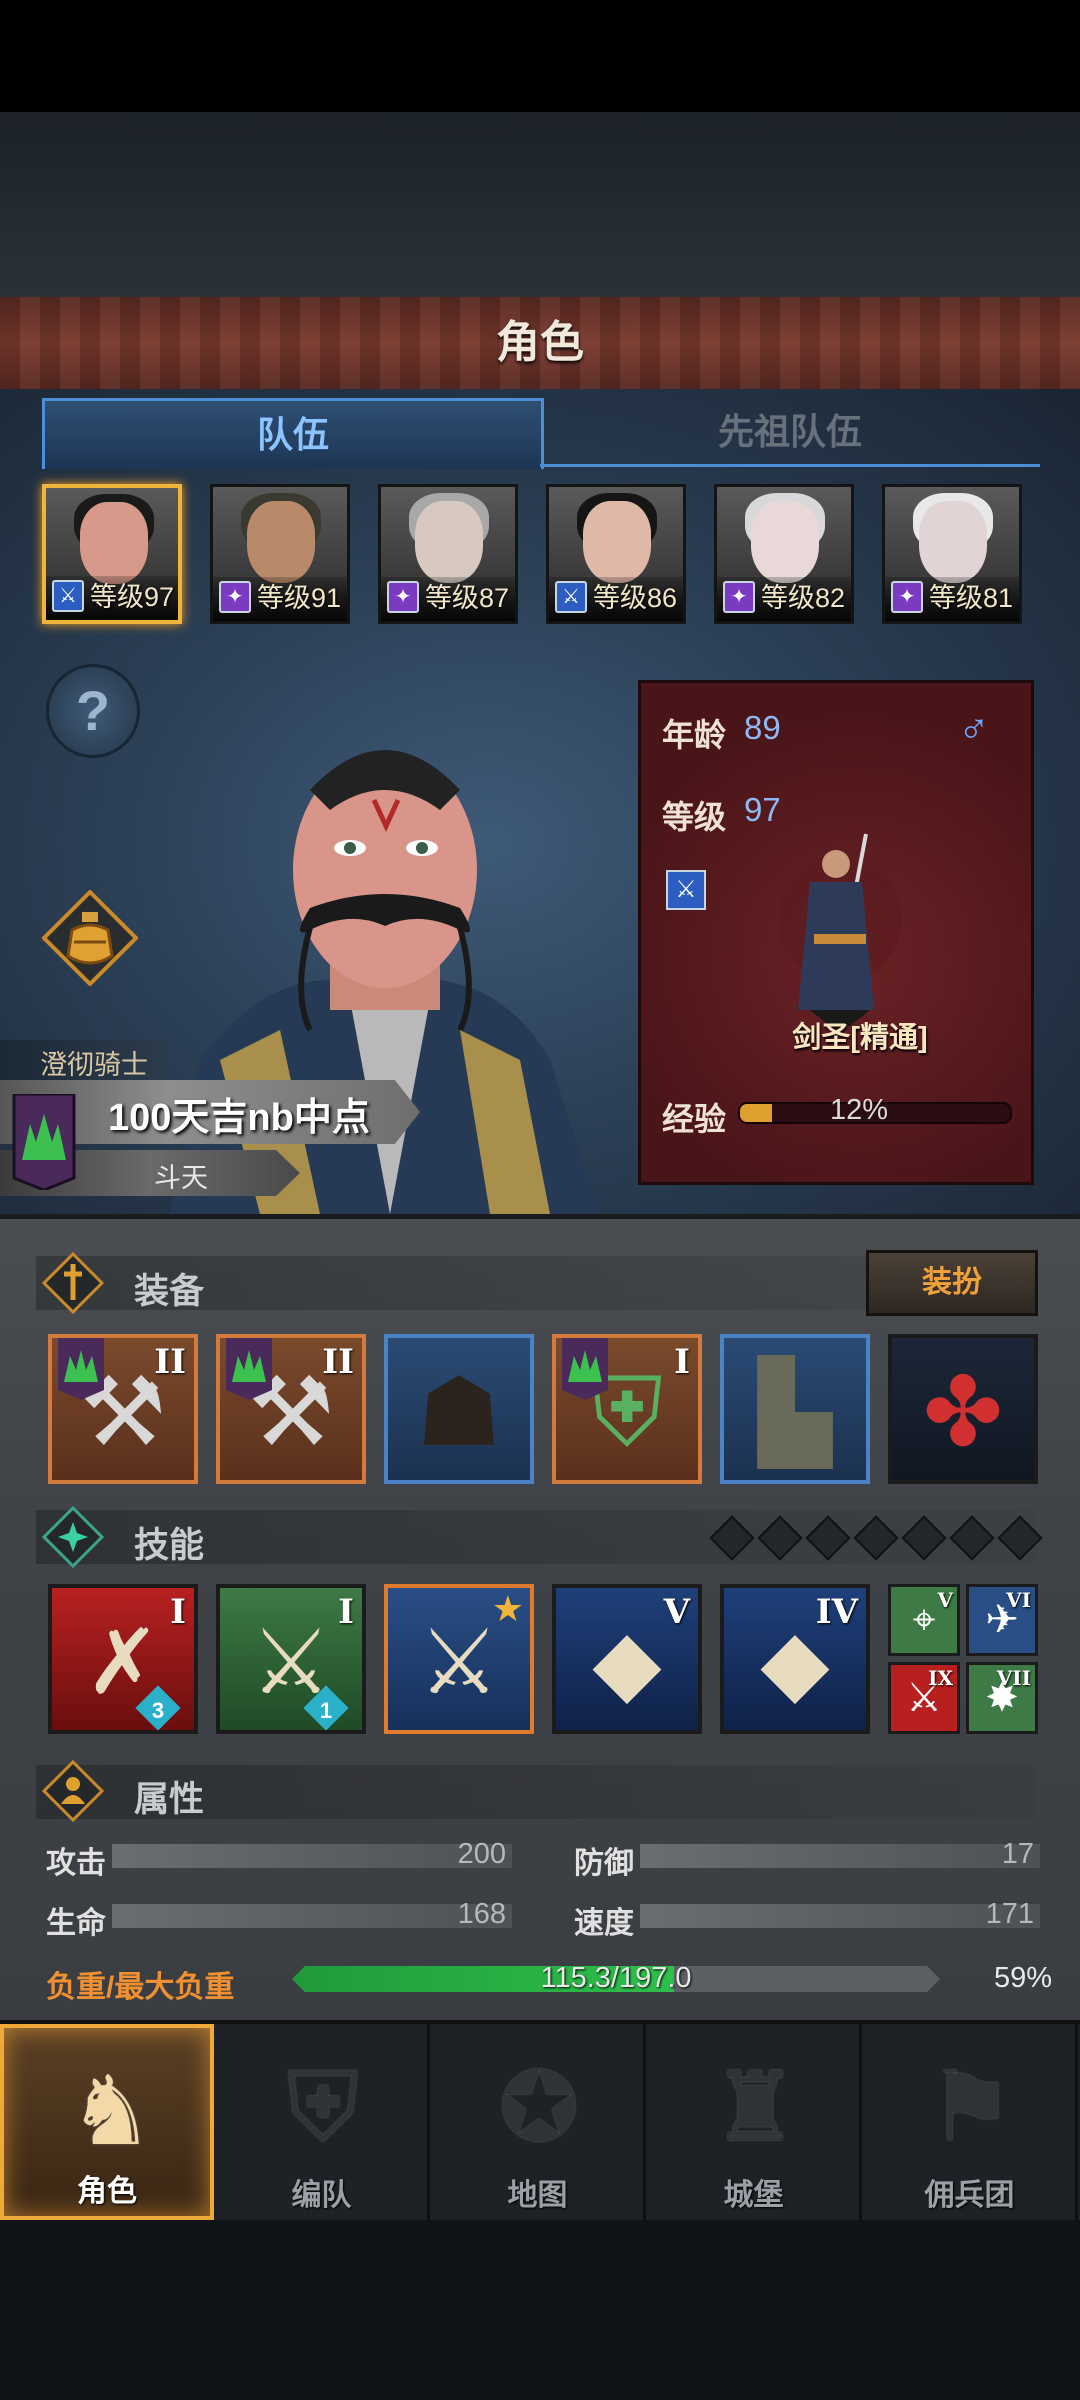 This screenshot has width=1080, height=2400. I want to click on load-label: 负重/最大负重, so click(140, 1987).